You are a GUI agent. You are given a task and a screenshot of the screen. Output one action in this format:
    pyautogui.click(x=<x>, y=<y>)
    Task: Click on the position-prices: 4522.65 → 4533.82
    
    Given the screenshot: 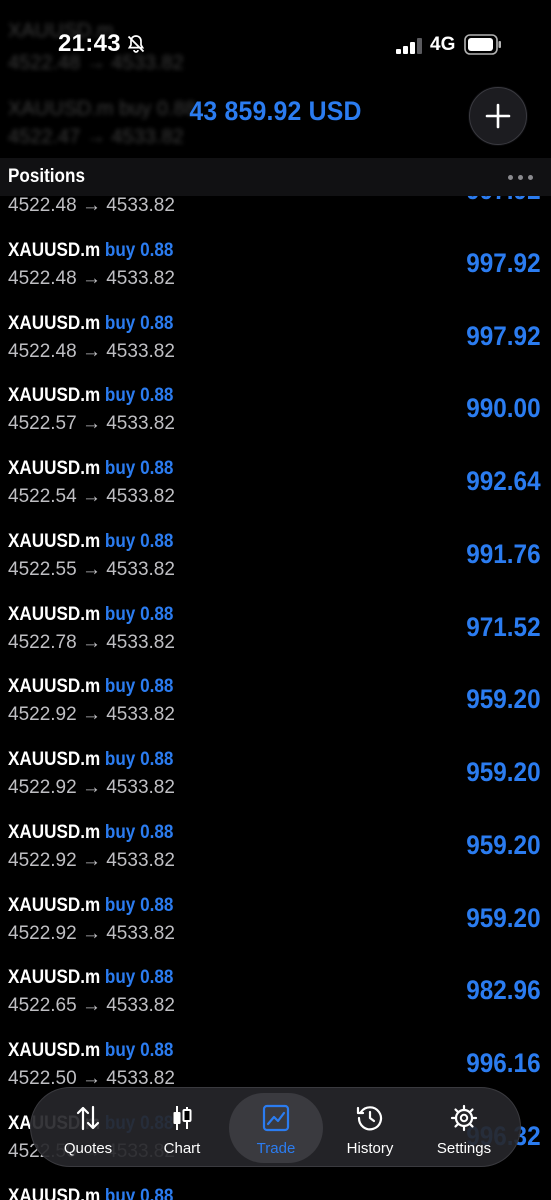 What is the action you would take?
    pyautogui.click(x=91, y=1006)
    